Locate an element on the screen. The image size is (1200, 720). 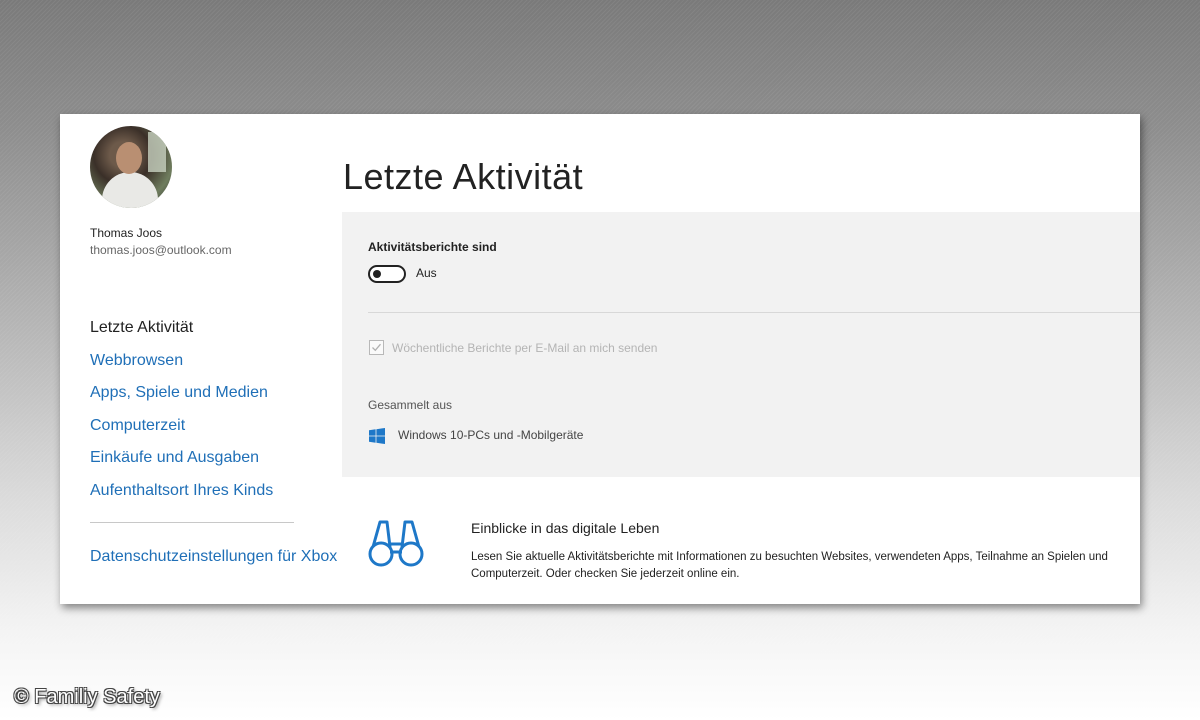
avatar-body is located at coordinates (130, 190).